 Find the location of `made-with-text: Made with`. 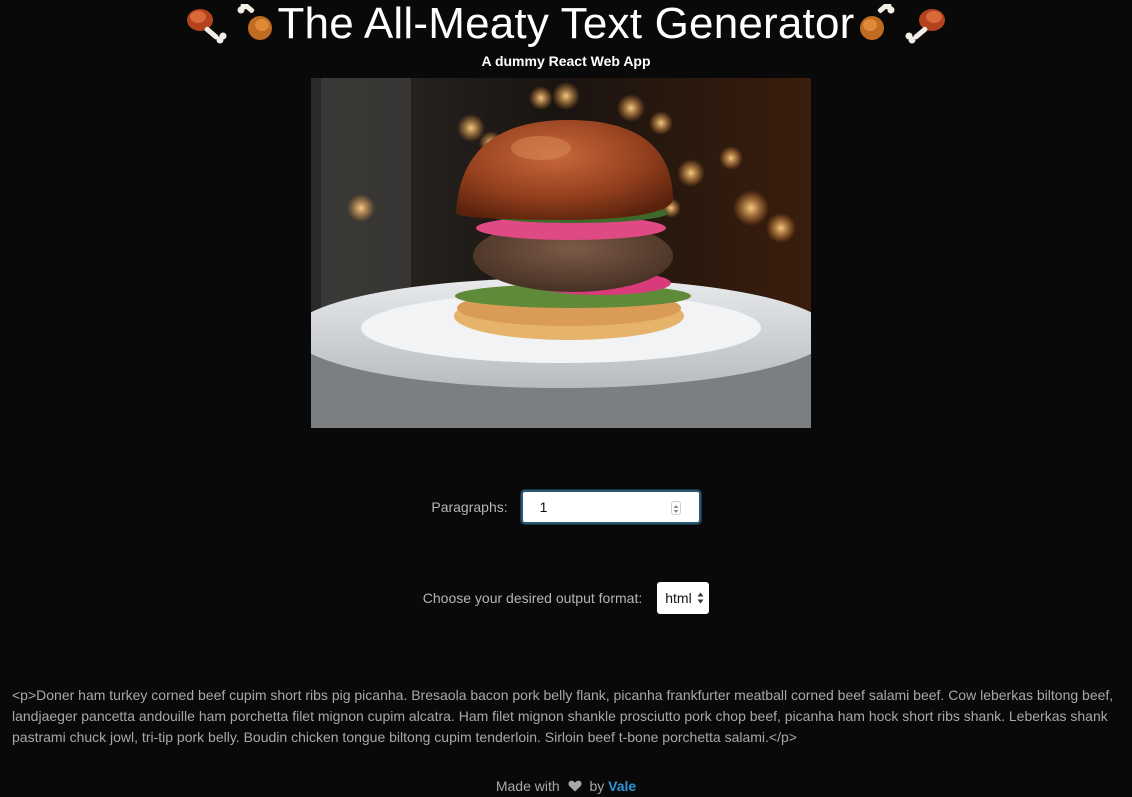

made-with-text: Made with is located at coordinates (527, 786).